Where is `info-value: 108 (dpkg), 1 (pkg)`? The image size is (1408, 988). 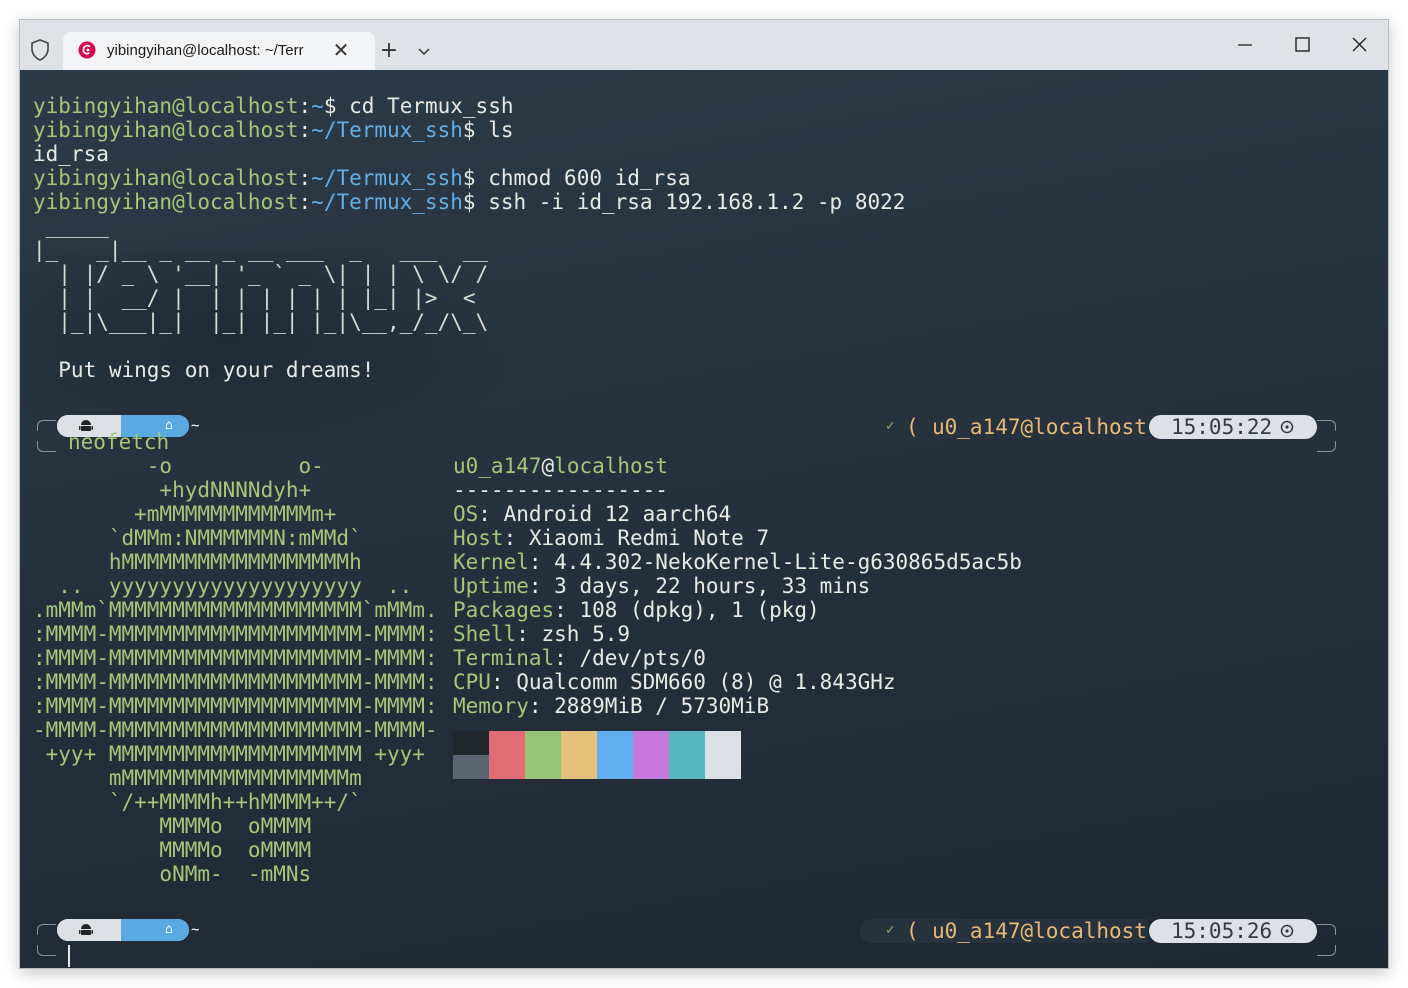 info-value: 108 (dpkg), 1 (pkg) is located at coordinates (699, 610).